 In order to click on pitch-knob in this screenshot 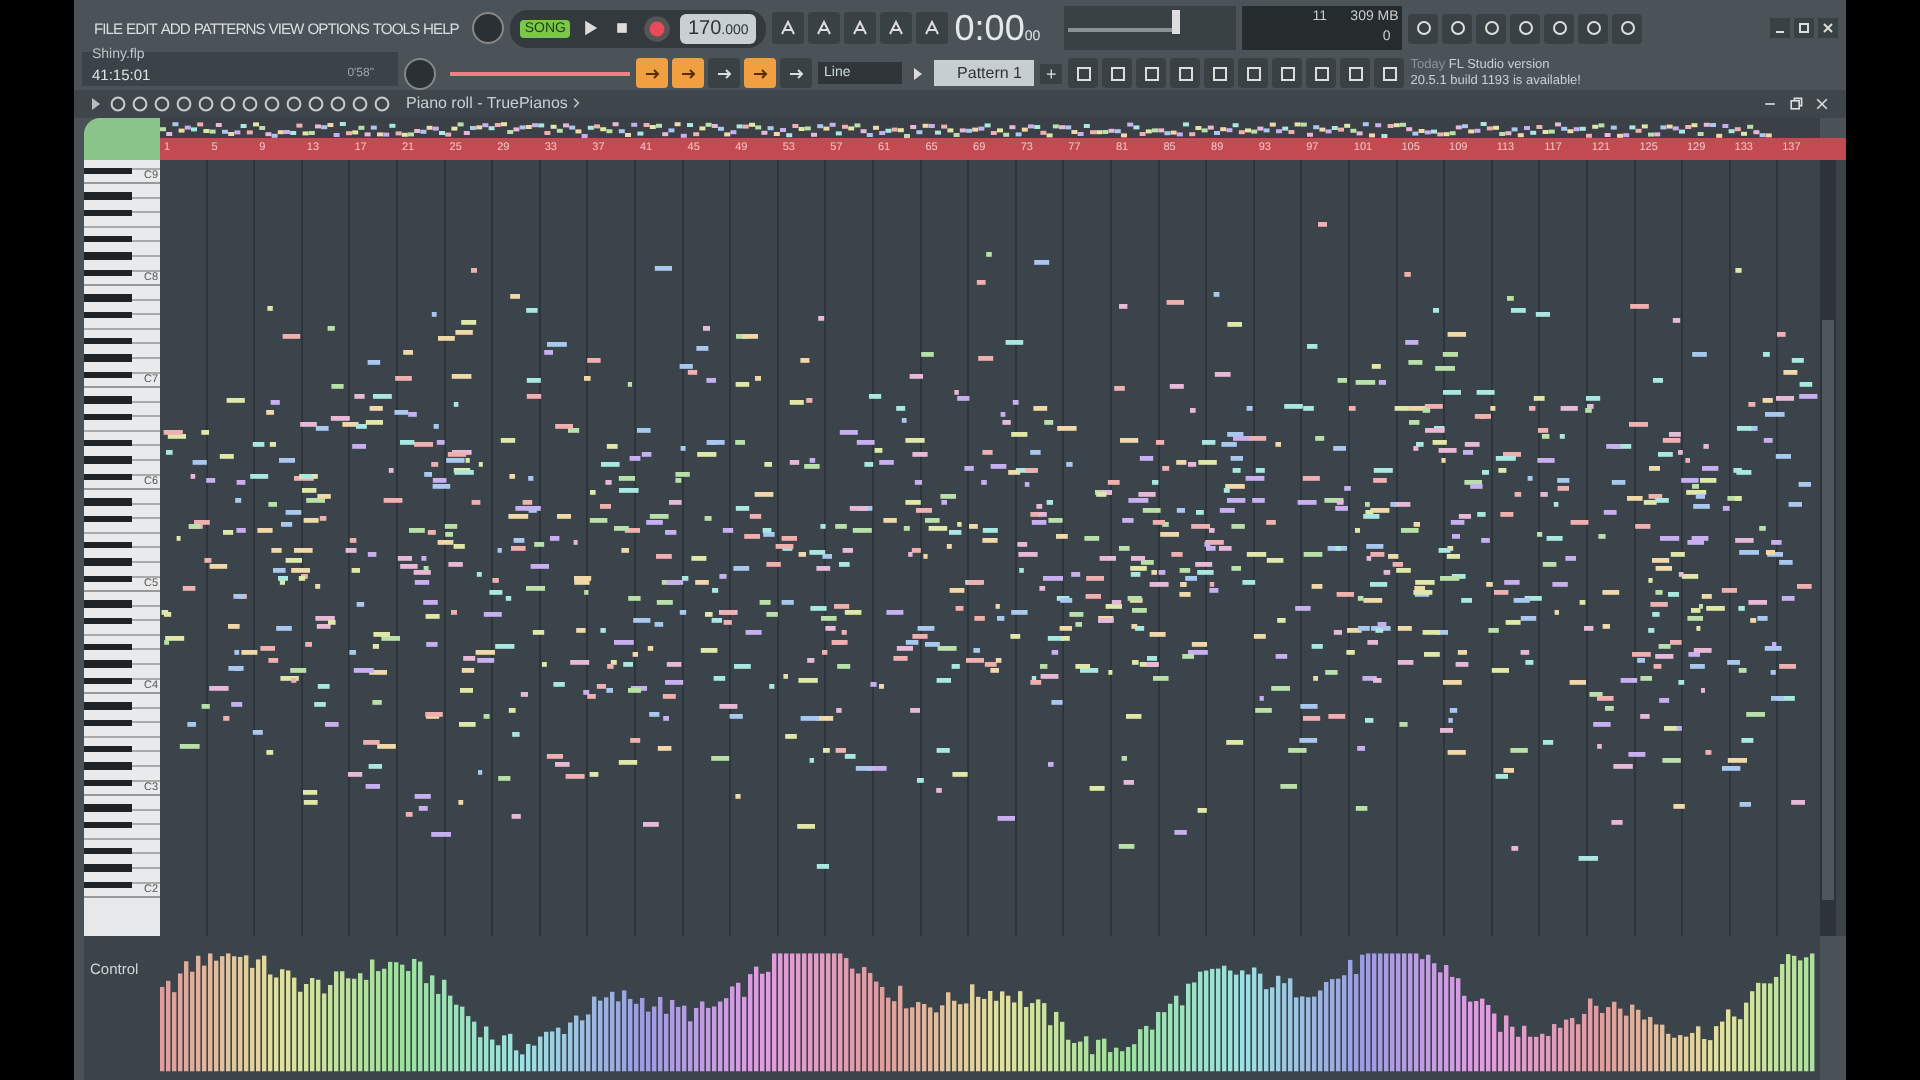, I will do `click(420, 73)`.